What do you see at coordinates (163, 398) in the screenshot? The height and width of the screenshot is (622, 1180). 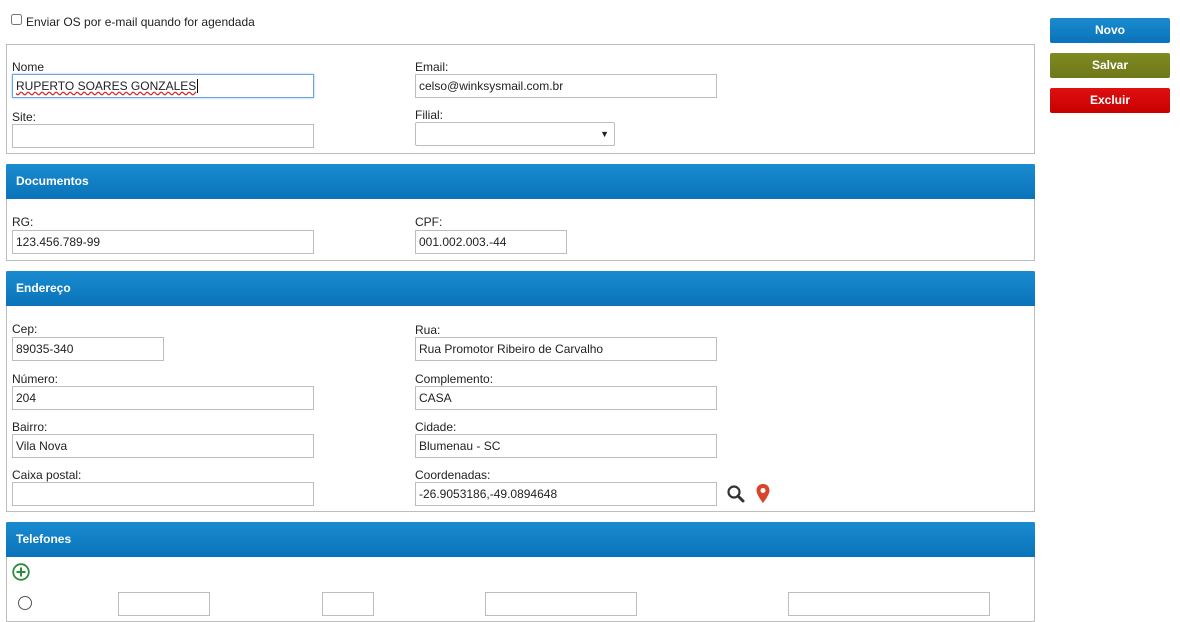 I see `numero-input: 204` at bounding box center [163, 398].